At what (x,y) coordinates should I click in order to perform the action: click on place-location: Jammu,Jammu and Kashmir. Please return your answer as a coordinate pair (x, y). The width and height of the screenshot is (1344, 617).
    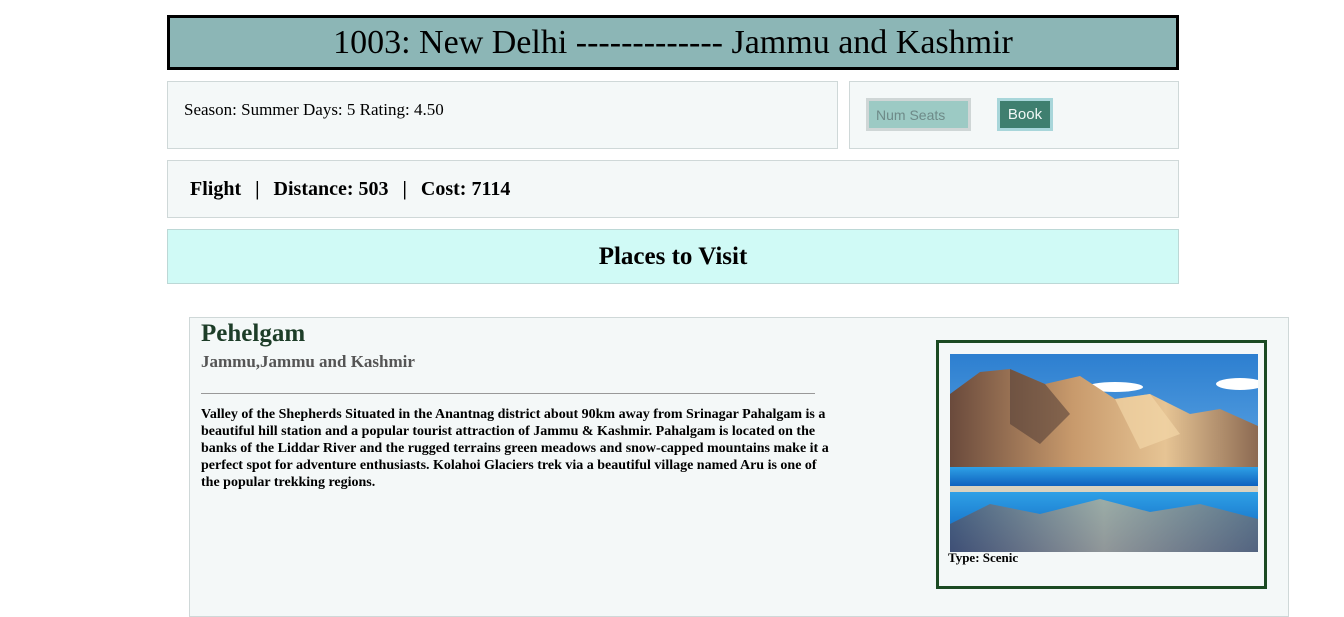
    Looking at the image, I should click on (308, 361).